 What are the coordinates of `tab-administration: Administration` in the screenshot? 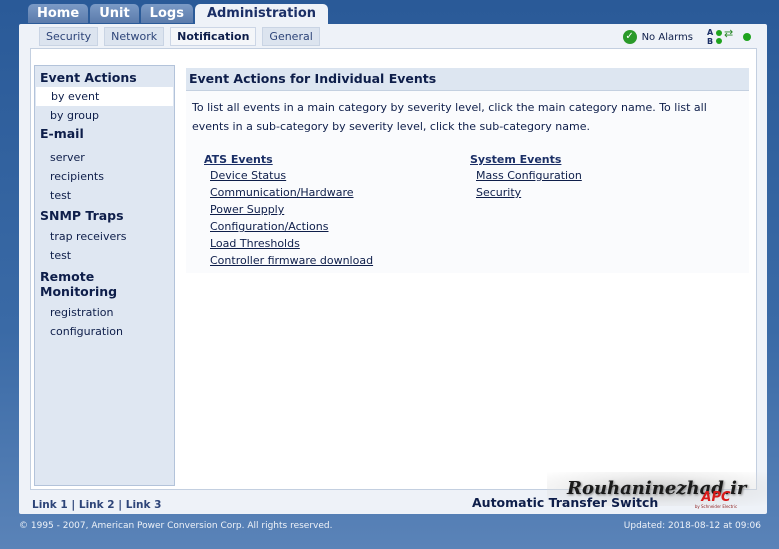 It's located at (261, 14).